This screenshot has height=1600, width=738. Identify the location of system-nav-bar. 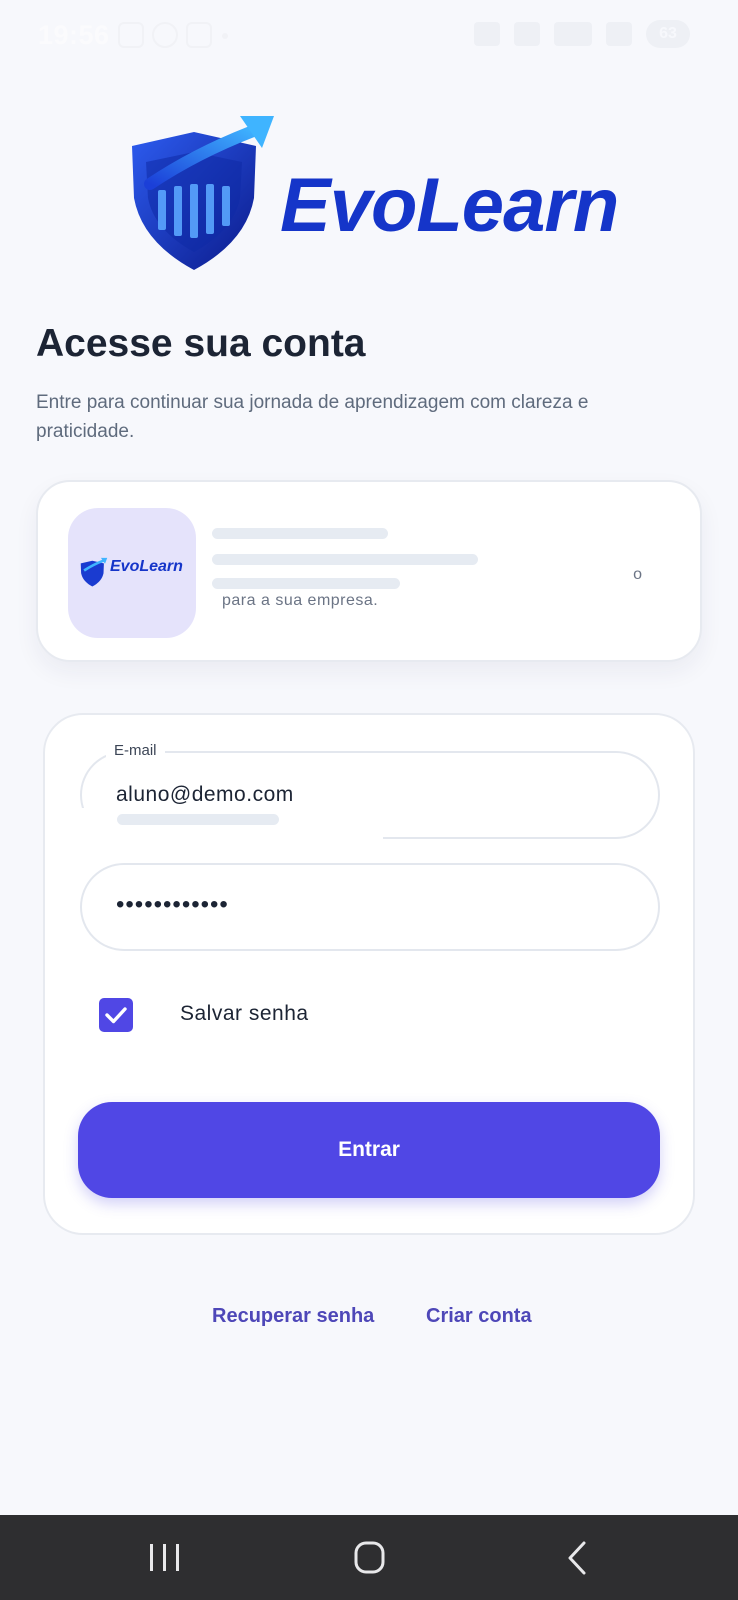
(369, 1557).